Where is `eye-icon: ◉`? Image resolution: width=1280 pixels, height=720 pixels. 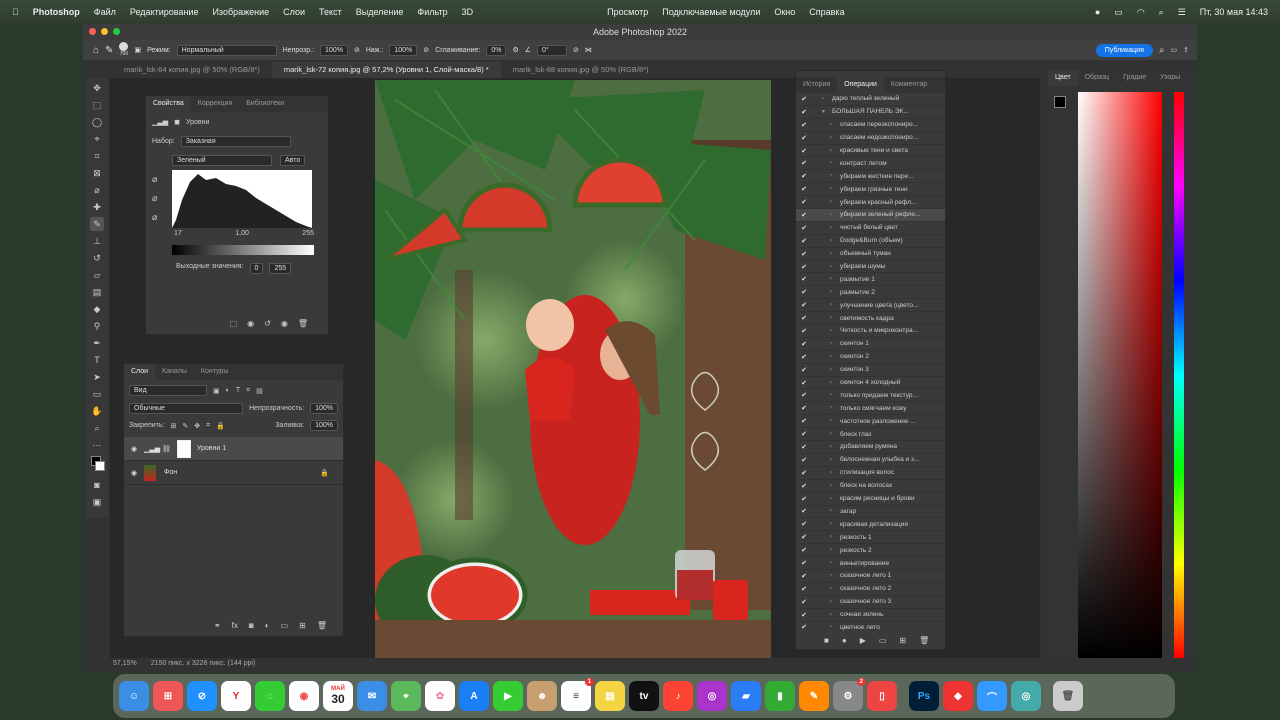
eye-icon: ◉ is located at coordinates (134, 473).